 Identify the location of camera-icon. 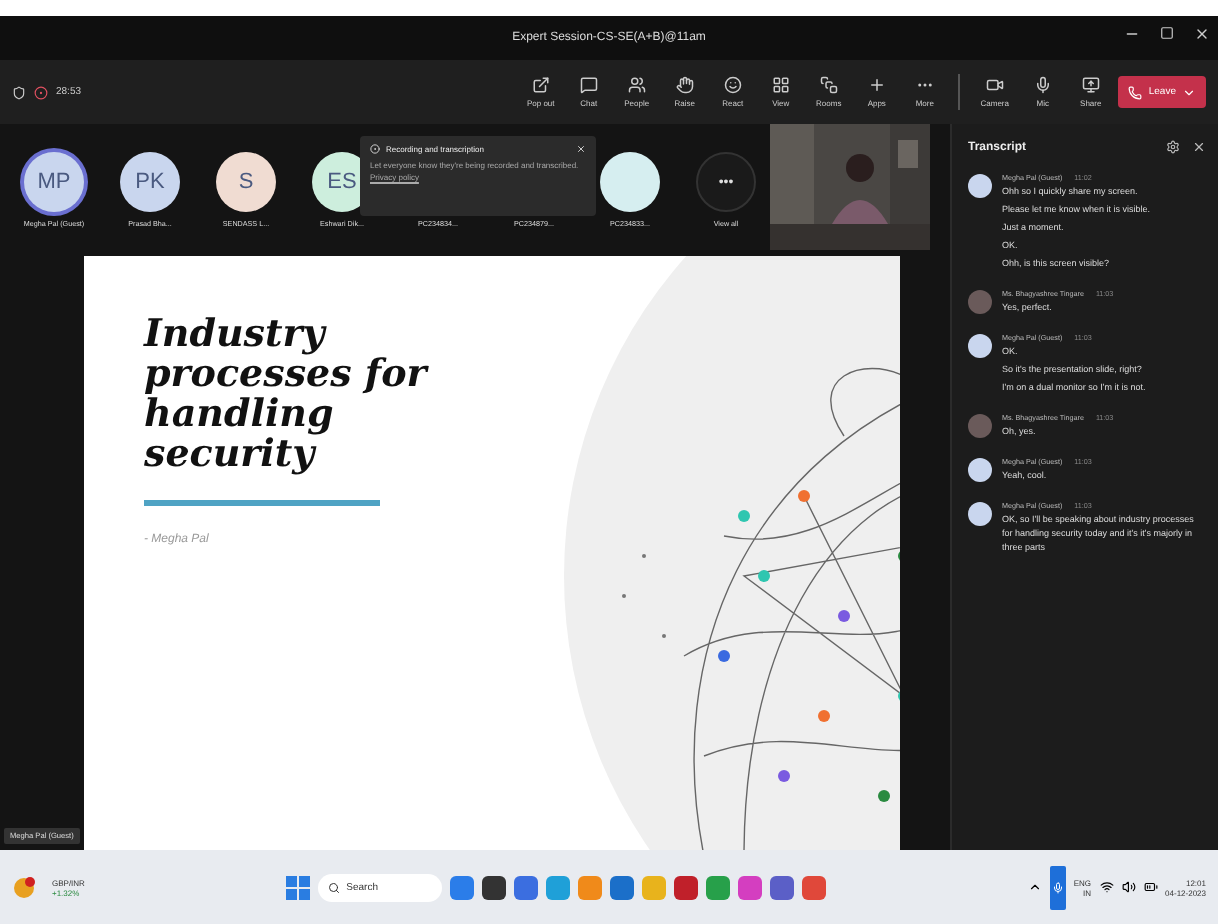
(994, 85).